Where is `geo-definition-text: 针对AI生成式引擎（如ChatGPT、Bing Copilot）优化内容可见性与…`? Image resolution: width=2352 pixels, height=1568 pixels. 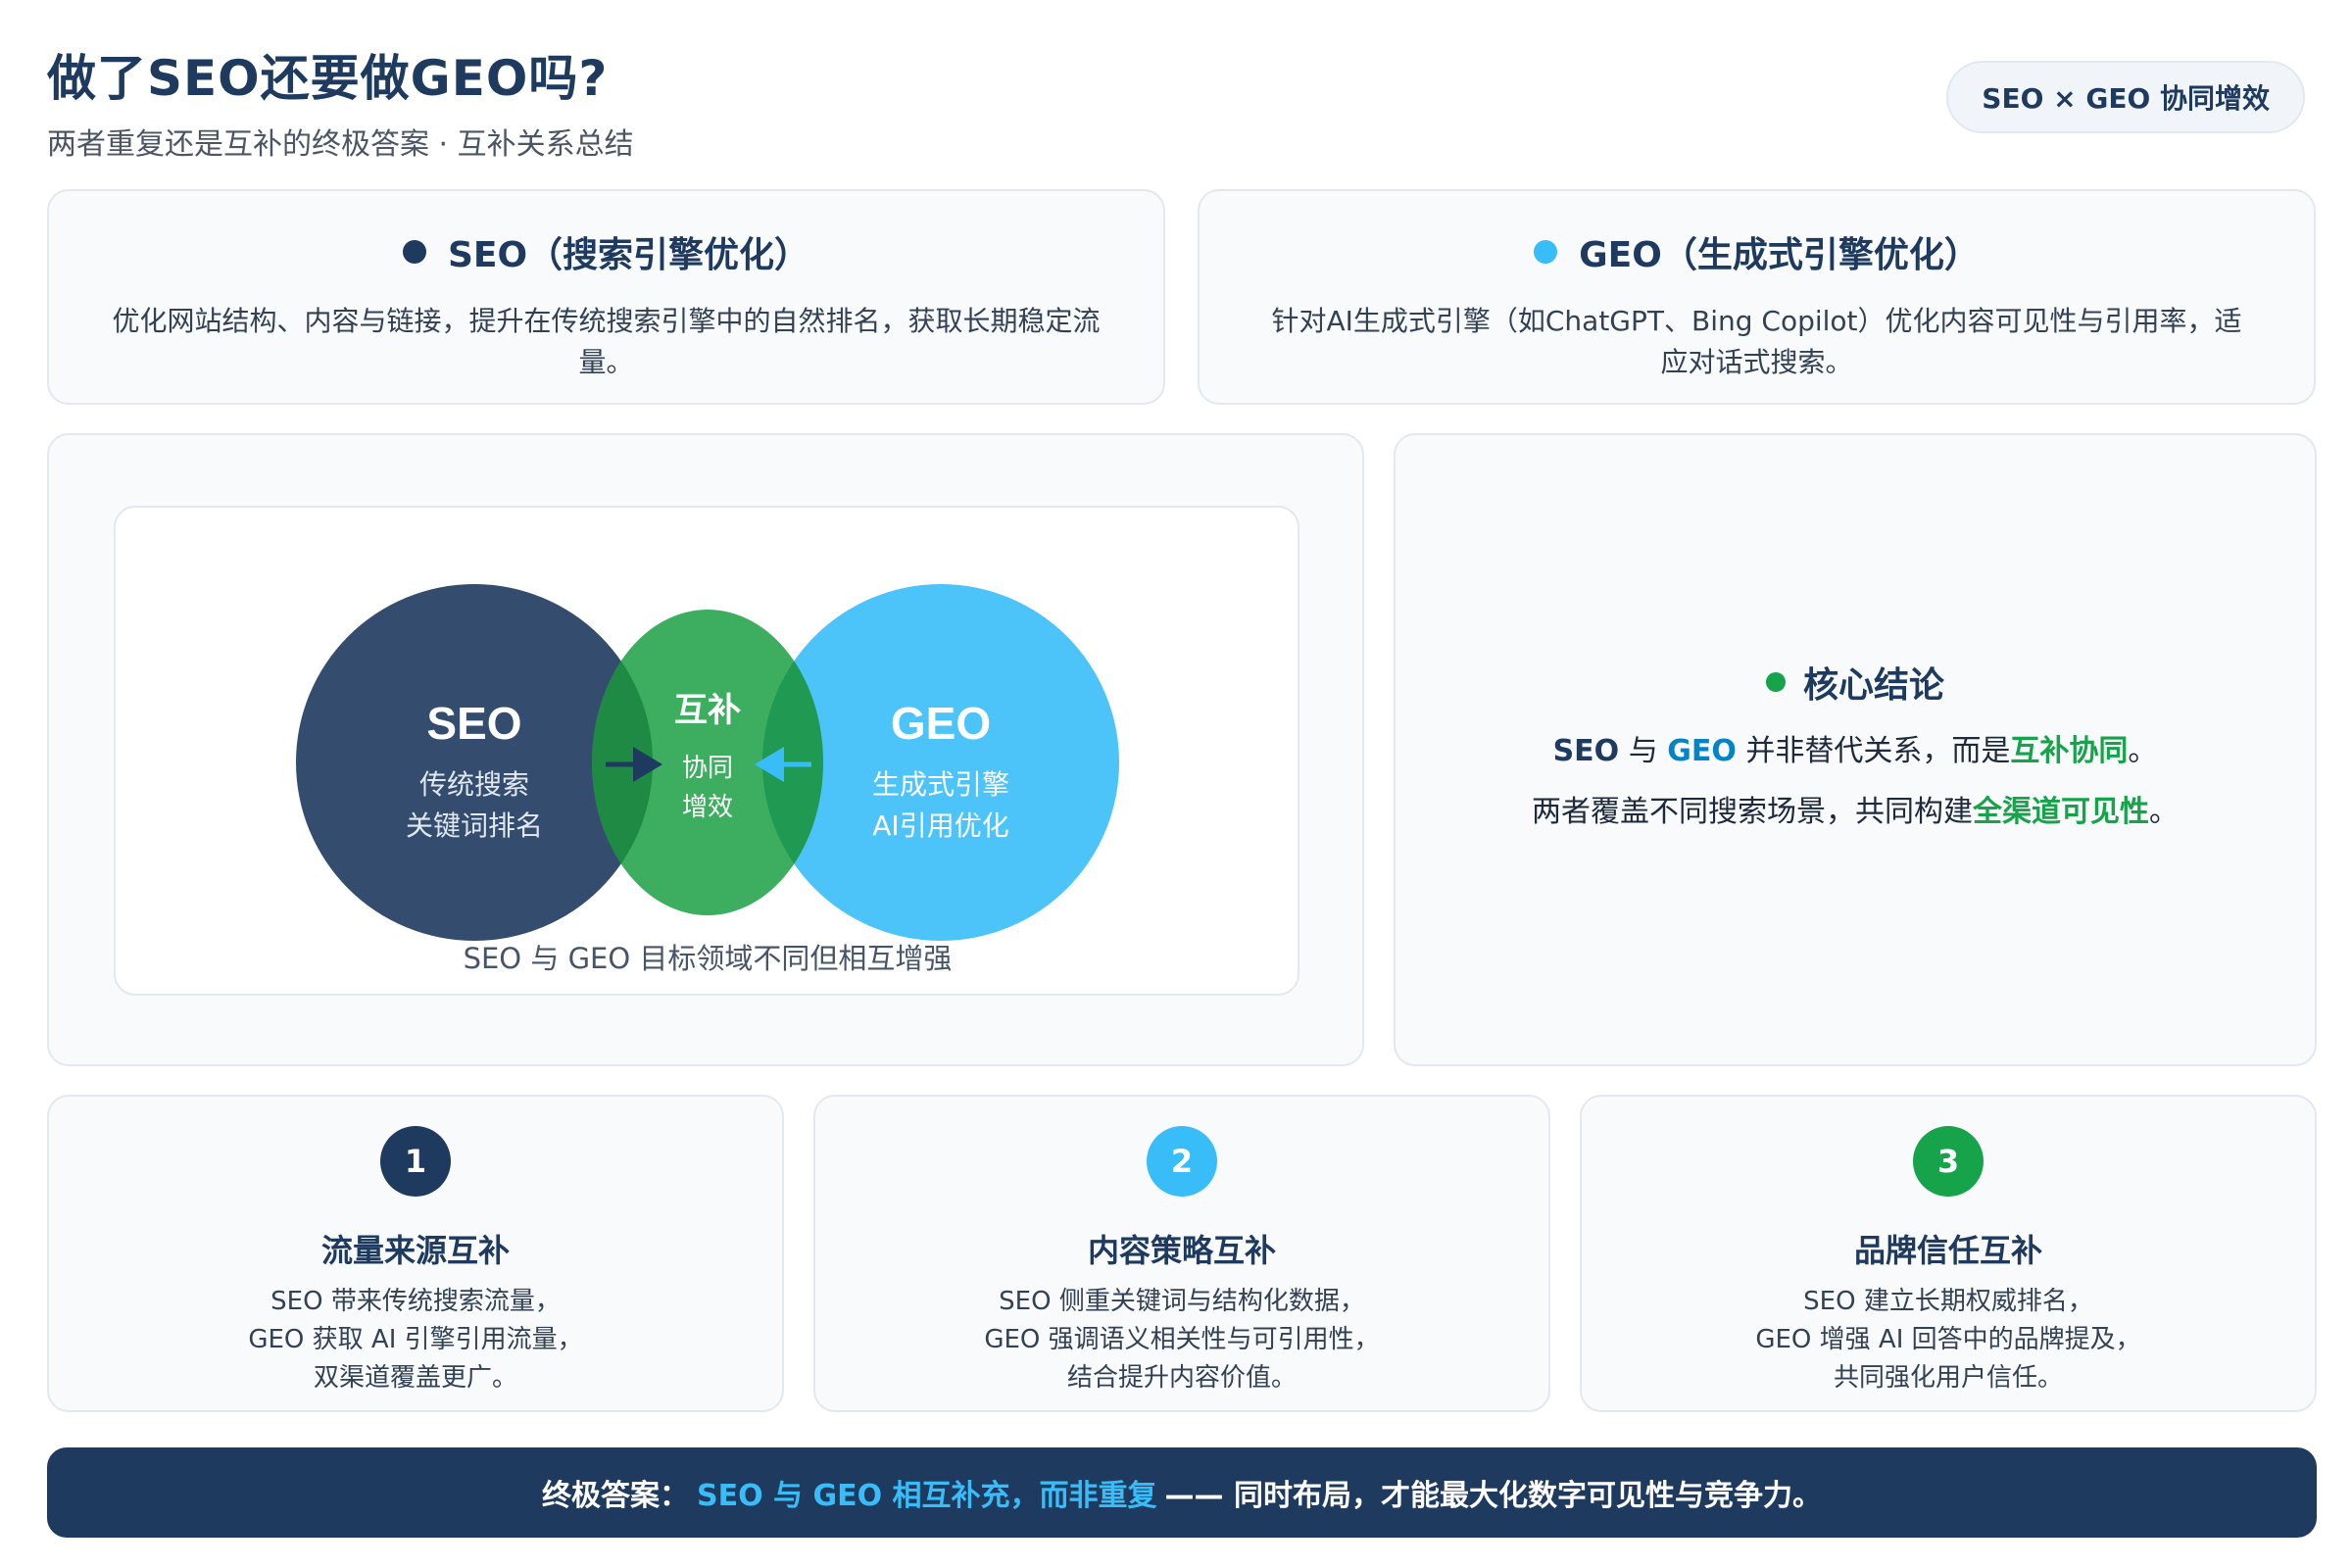
geo-definition-text: 针对AI生成式引擎（如ChatGPT、Bing Copilot）优化内容可见性与… is located at coordinates (1756, 341).